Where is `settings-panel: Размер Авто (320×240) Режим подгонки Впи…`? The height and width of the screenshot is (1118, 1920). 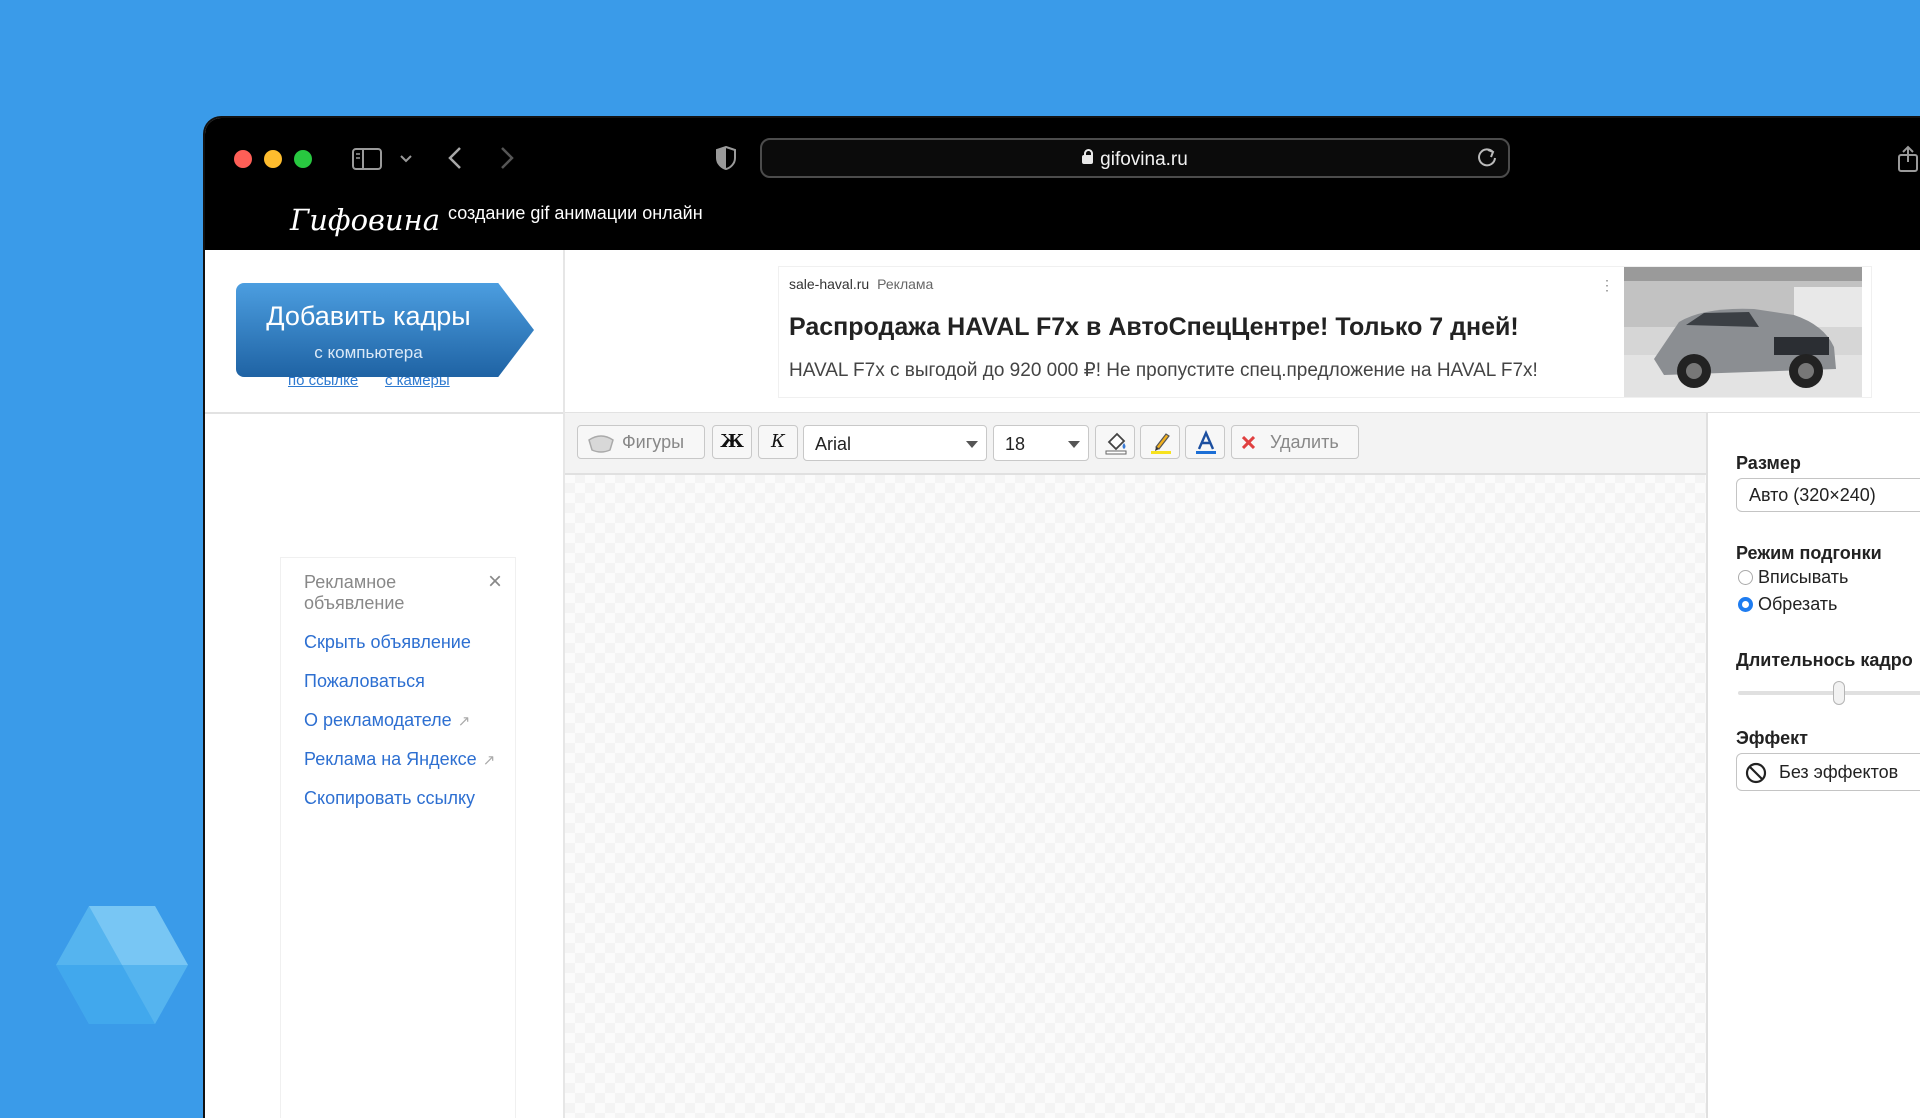 settings-panel: Размер Авто (320×240) Режим подгонки Впи… is located at coordinates (1814, 765).